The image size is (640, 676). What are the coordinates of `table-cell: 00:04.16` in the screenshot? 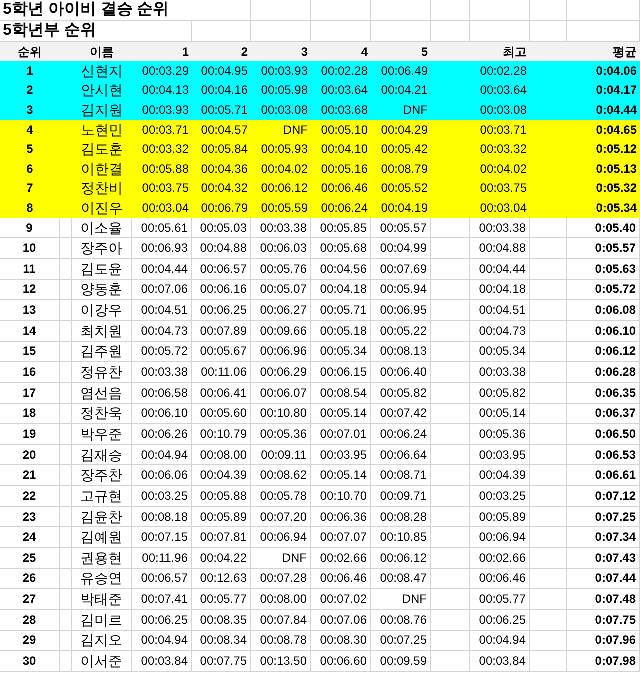 It's located at (224, 90).